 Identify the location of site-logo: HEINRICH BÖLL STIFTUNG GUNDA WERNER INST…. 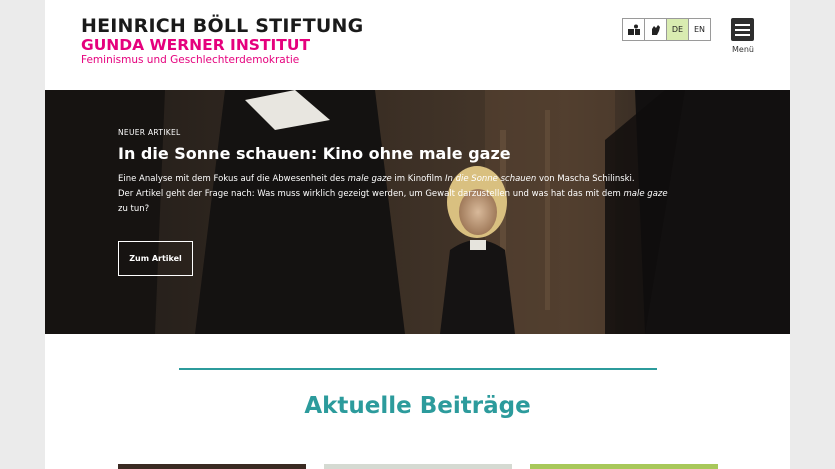
(222, 41).